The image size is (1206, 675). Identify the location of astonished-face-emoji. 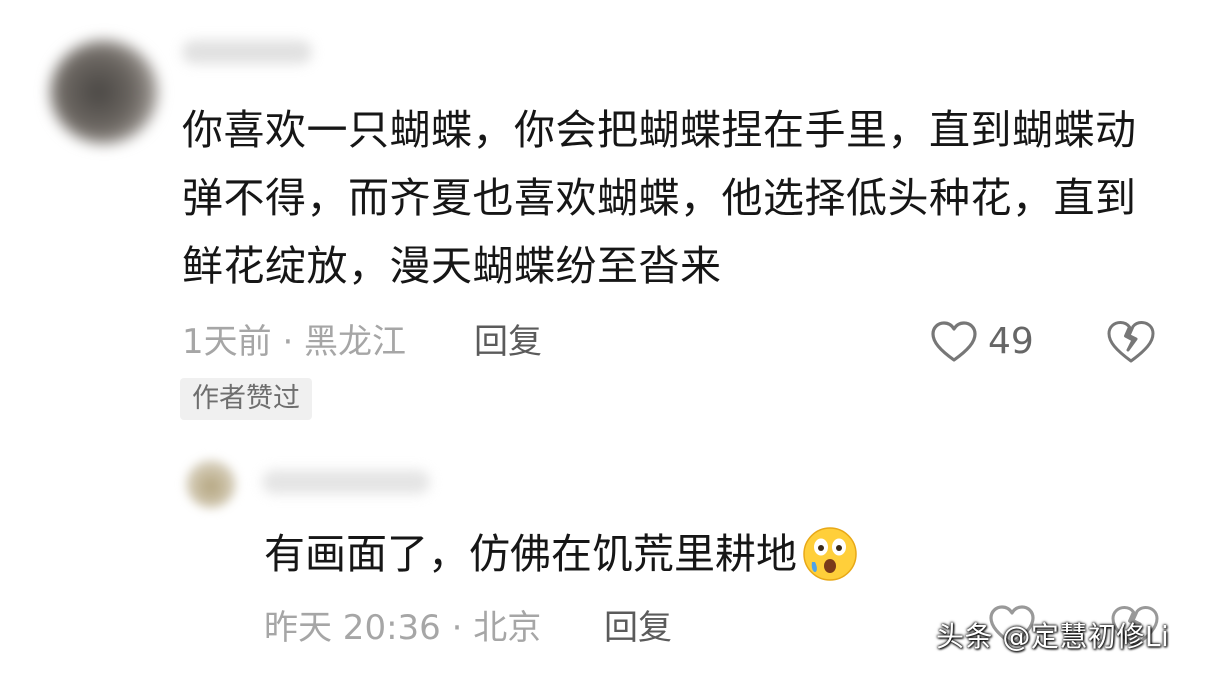
(830, 554).